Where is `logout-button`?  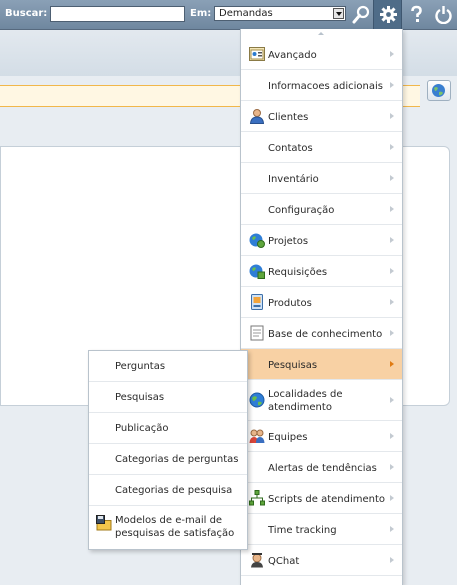
logout-button is located at coordinates (443, 14).